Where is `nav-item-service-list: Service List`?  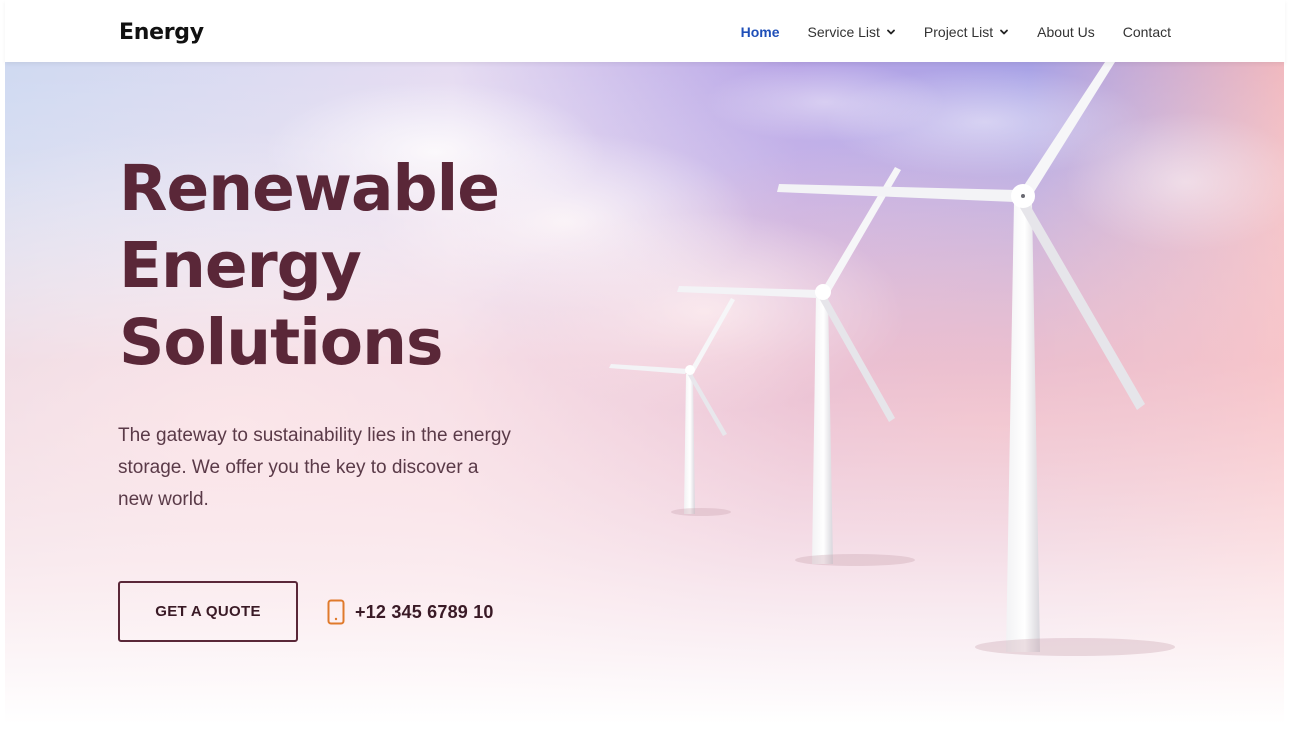
nav-item-service-list: Service List is located at coordinates (852, 32).